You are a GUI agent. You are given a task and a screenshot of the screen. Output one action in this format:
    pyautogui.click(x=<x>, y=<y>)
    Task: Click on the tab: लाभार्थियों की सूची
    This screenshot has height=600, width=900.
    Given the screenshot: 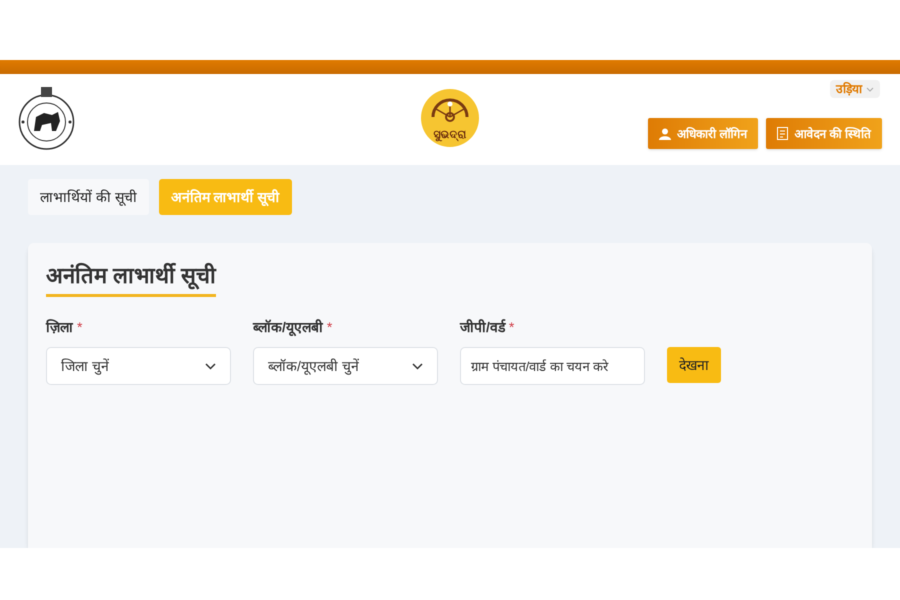 What is the action you would take?
    pyautogui.click(x=88, y=197)
    